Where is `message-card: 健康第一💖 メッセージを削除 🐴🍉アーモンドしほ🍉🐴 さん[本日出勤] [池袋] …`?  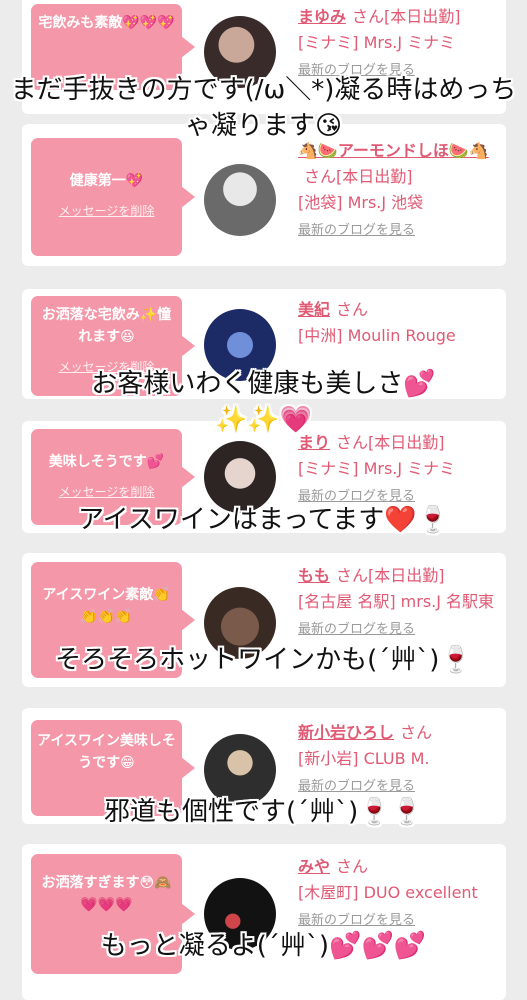 message-card: 健康第一💖 メッセージを削除 🐴🍉アーモンドしほ🍉🐴 さん[本日出勤] [池袋] … is located at coordinates (264, 195).